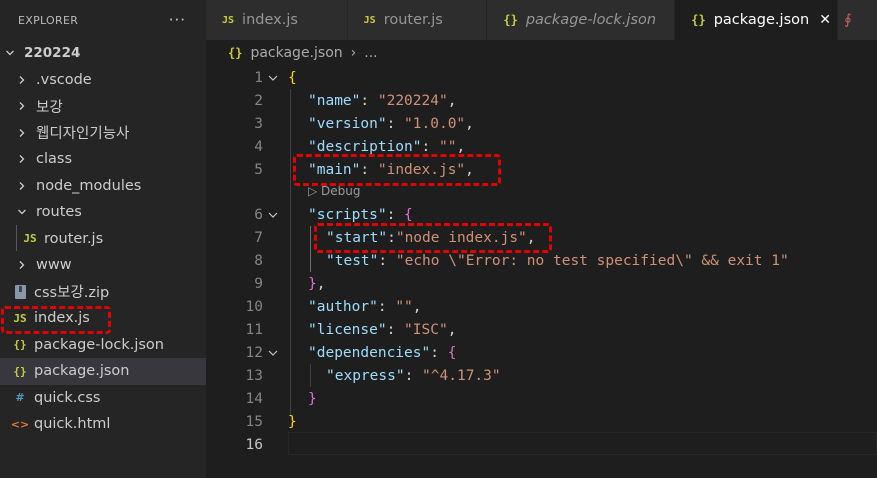 This screenshot has width=877, height=478. Describe the element at coordinates (177, 20) in the screenshot. I see `more-actions-icon: ···` at that location.